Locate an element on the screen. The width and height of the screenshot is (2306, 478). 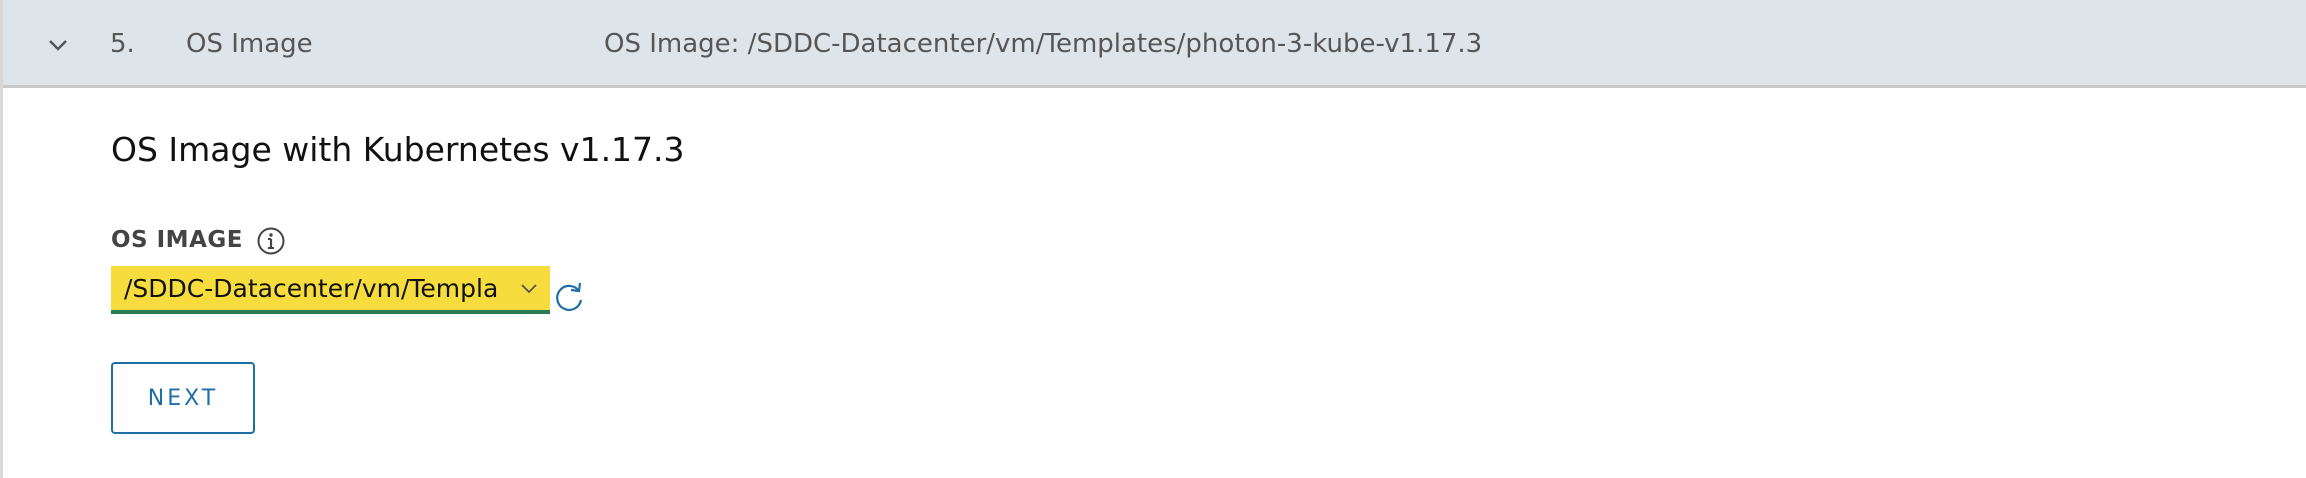
os-image-select: /SDDC-Datacenter/vm/Templa is located at coordinates (330, 290).